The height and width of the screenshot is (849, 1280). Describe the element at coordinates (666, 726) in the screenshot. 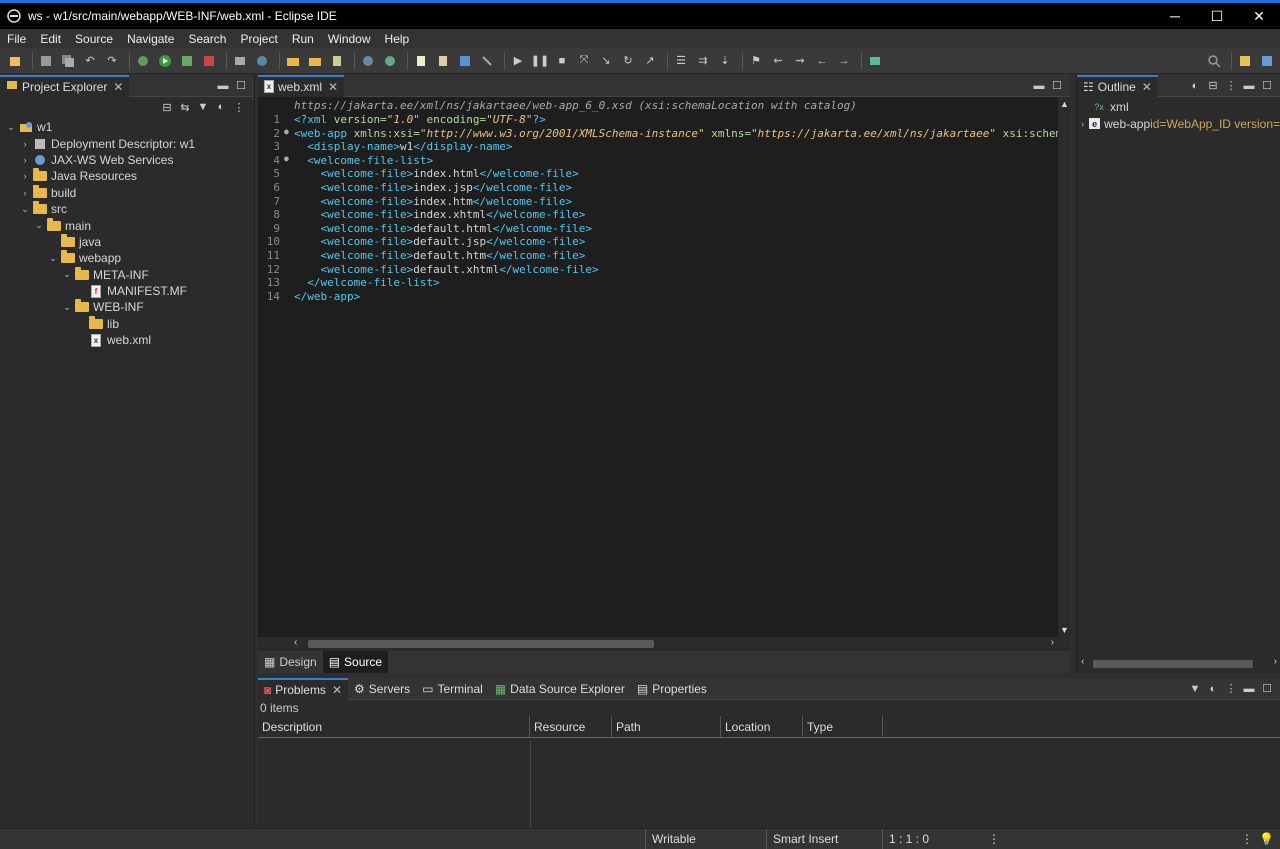

I see `column-path: Path` at that location.